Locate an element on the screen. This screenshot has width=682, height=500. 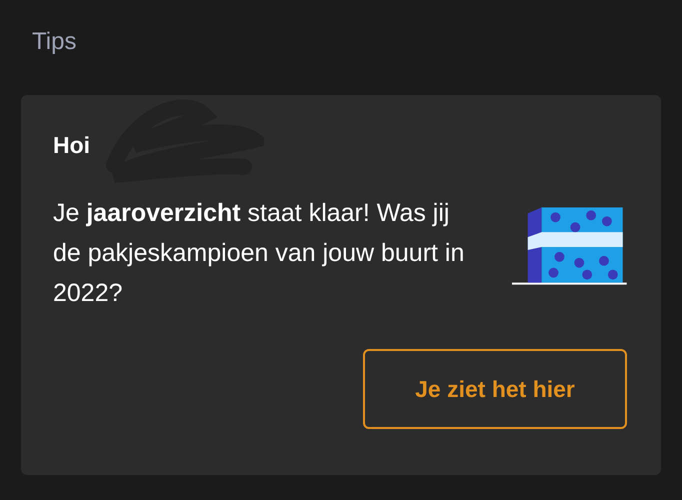
section-title: Tips is located at coordinates (54, 41).